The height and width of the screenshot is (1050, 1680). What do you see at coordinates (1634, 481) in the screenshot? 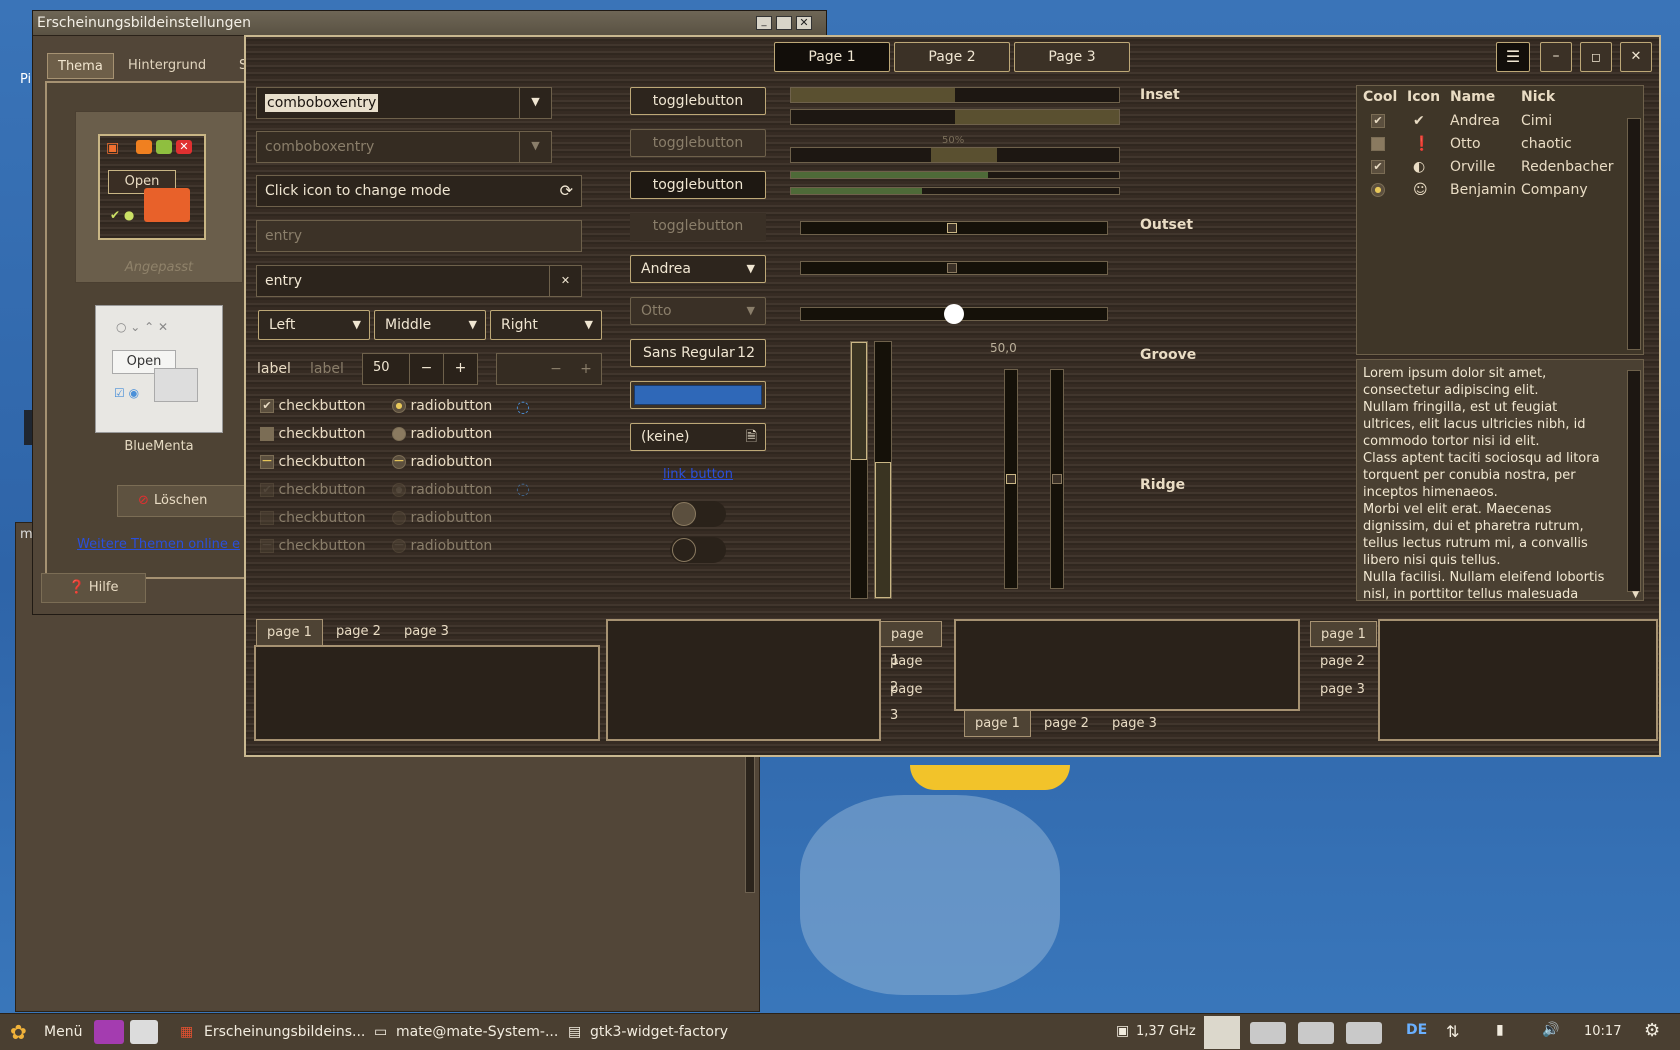
I see `text-scrollbar` at bounding box center [1634, 481].